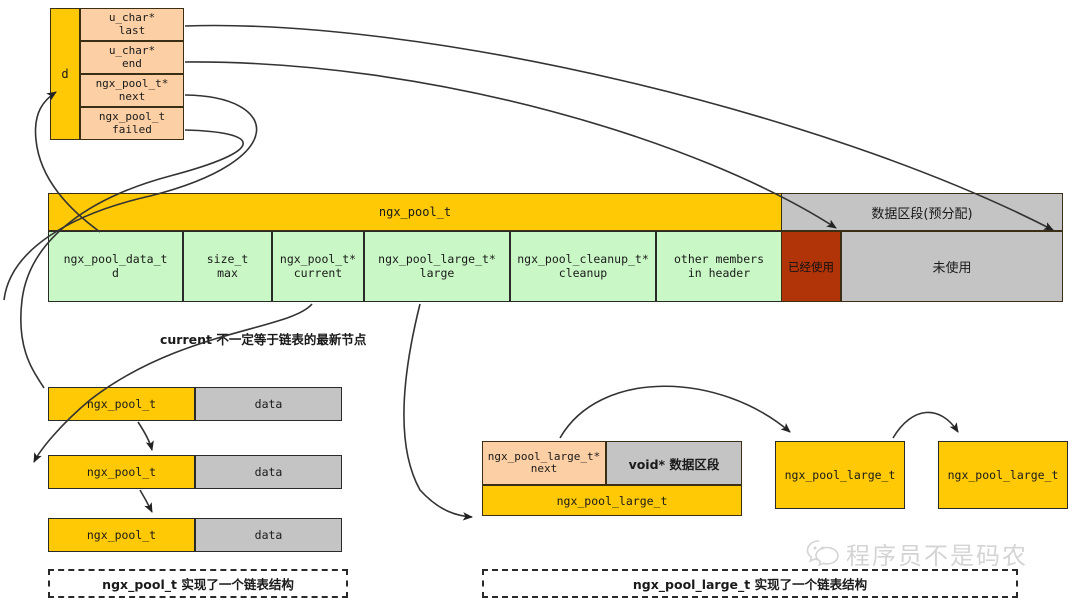  I want to click on large-chain-legend: ngx_pool_large_t 实现了一个链表结构, so click(750, 583).